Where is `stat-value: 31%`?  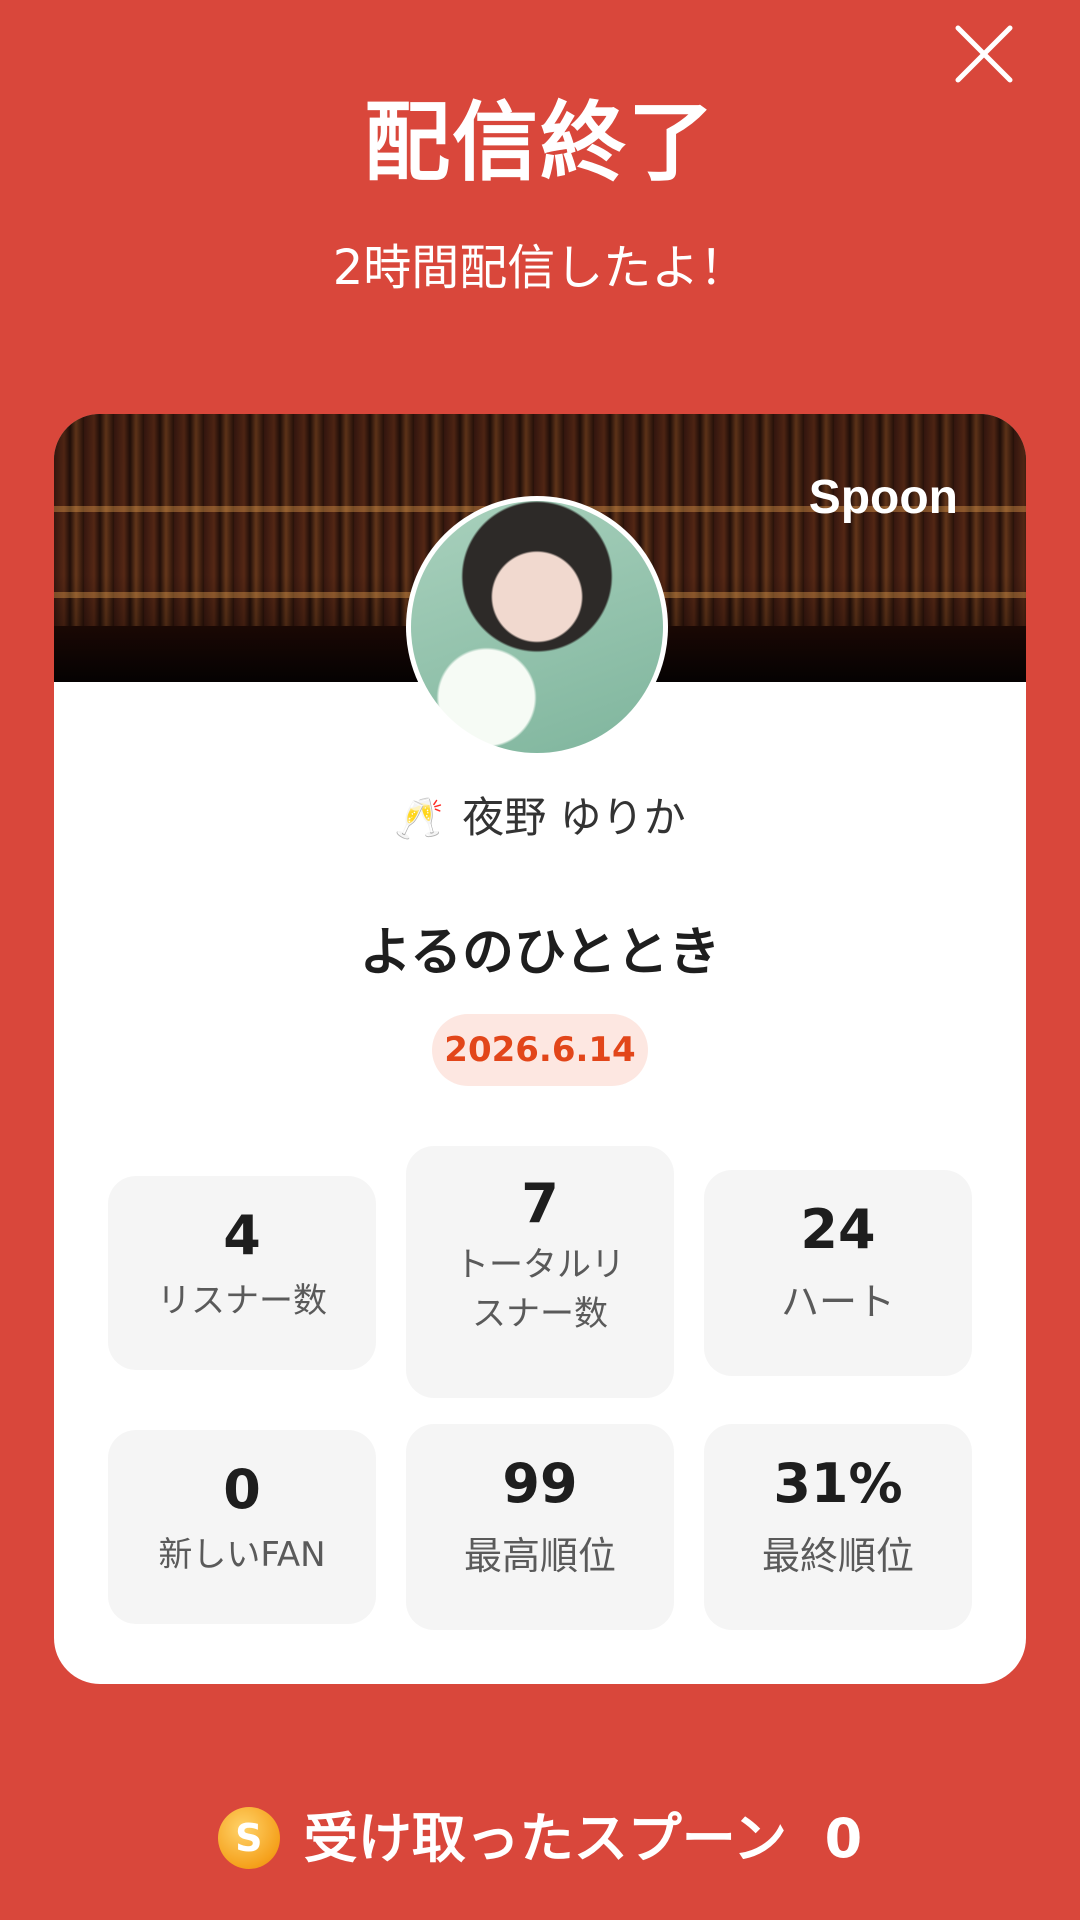
stat-value: 31% is located at coordinates (838, 1483).